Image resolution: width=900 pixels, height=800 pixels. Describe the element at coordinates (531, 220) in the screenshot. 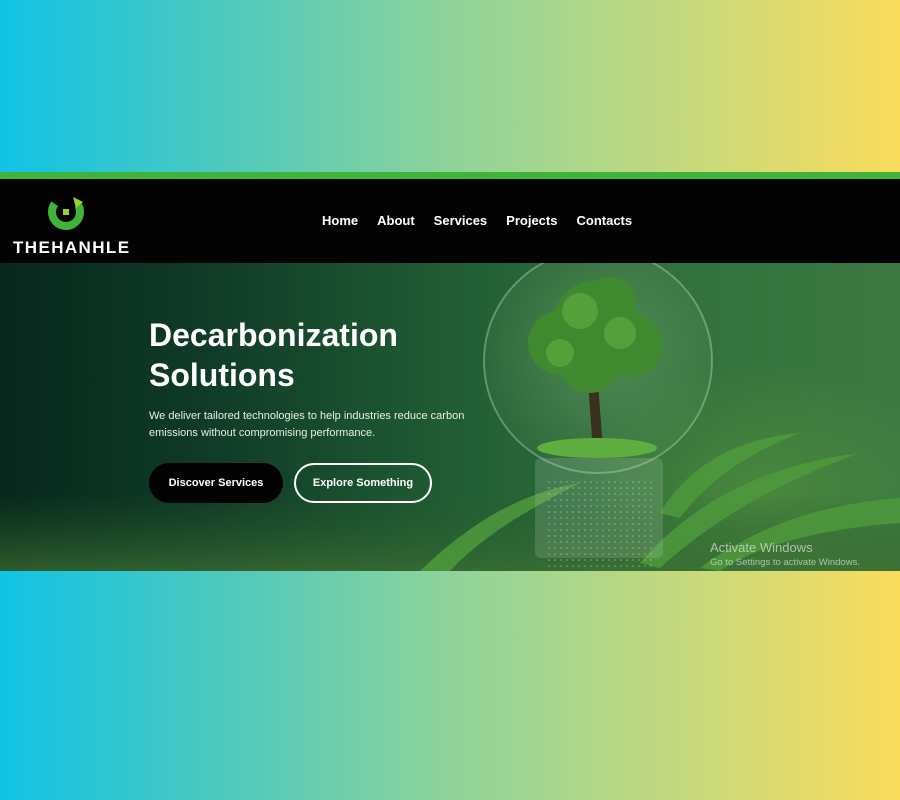

I see `nav-projects: Projects` at that location.